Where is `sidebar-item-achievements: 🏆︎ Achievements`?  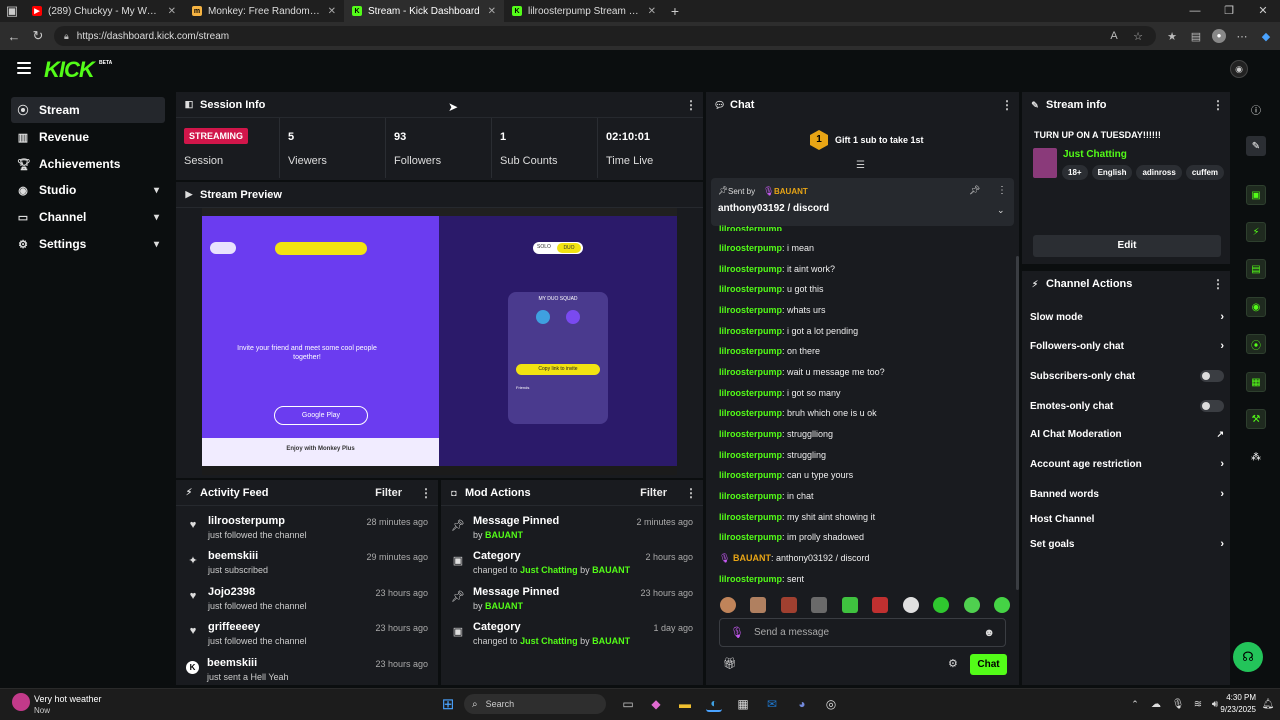
sidebar-item-achievements: 🏆︎ Achievements is located at coordinates (88, 164).